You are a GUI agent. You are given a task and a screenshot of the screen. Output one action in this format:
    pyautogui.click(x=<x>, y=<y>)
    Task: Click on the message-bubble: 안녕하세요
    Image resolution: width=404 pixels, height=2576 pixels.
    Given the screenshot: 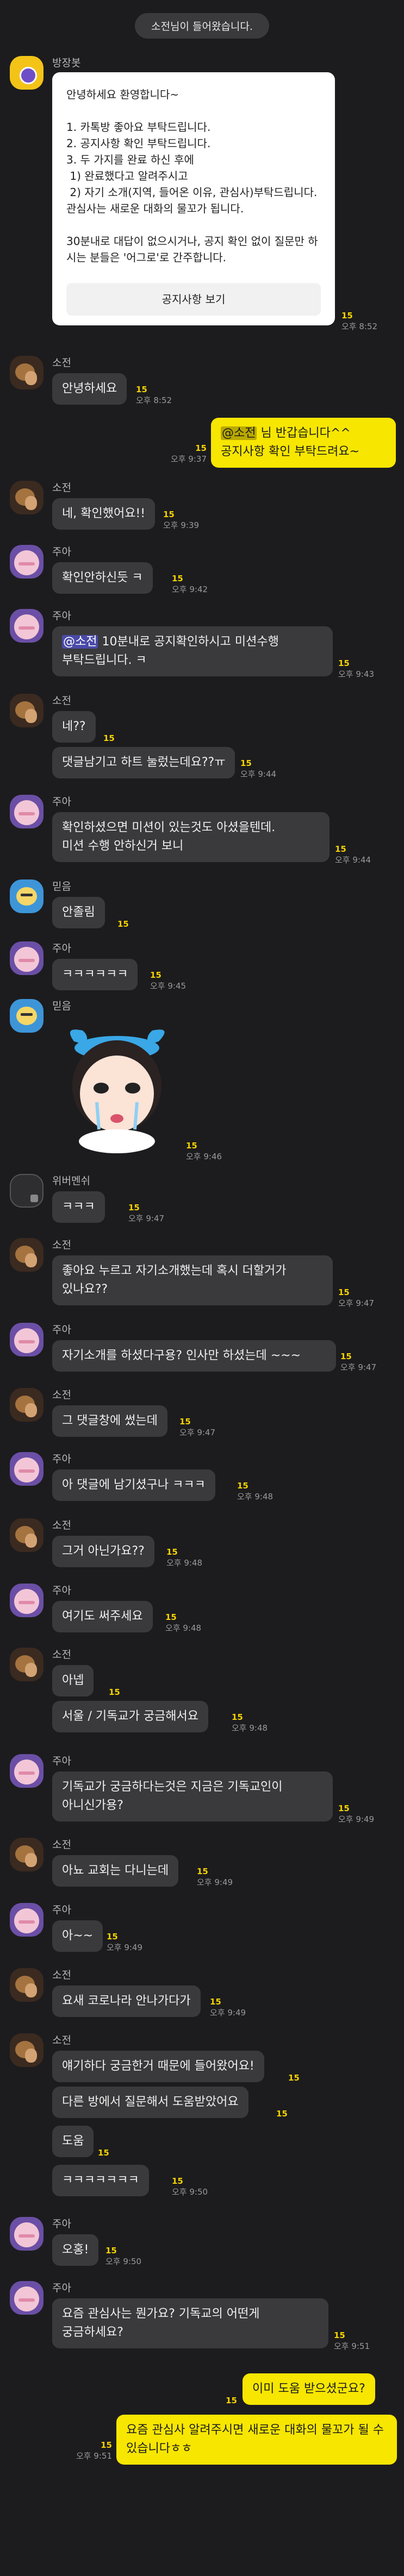 What is the action you would take?
    pyautogui.click(x=90, y=389)
    